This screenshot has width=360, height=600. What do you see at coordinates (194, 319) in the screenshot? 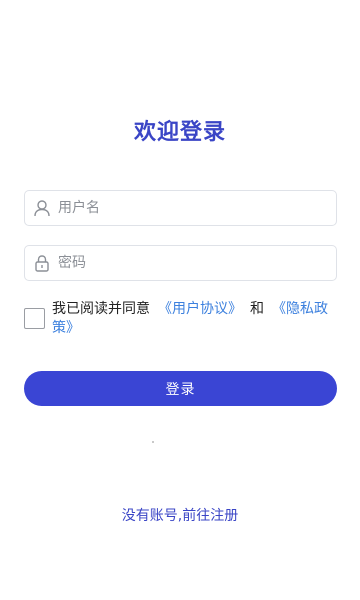
I see `agreement-text: 我已阅读并同意 《用户协议》和《隐私政策》` at bounding box center [194, 319].